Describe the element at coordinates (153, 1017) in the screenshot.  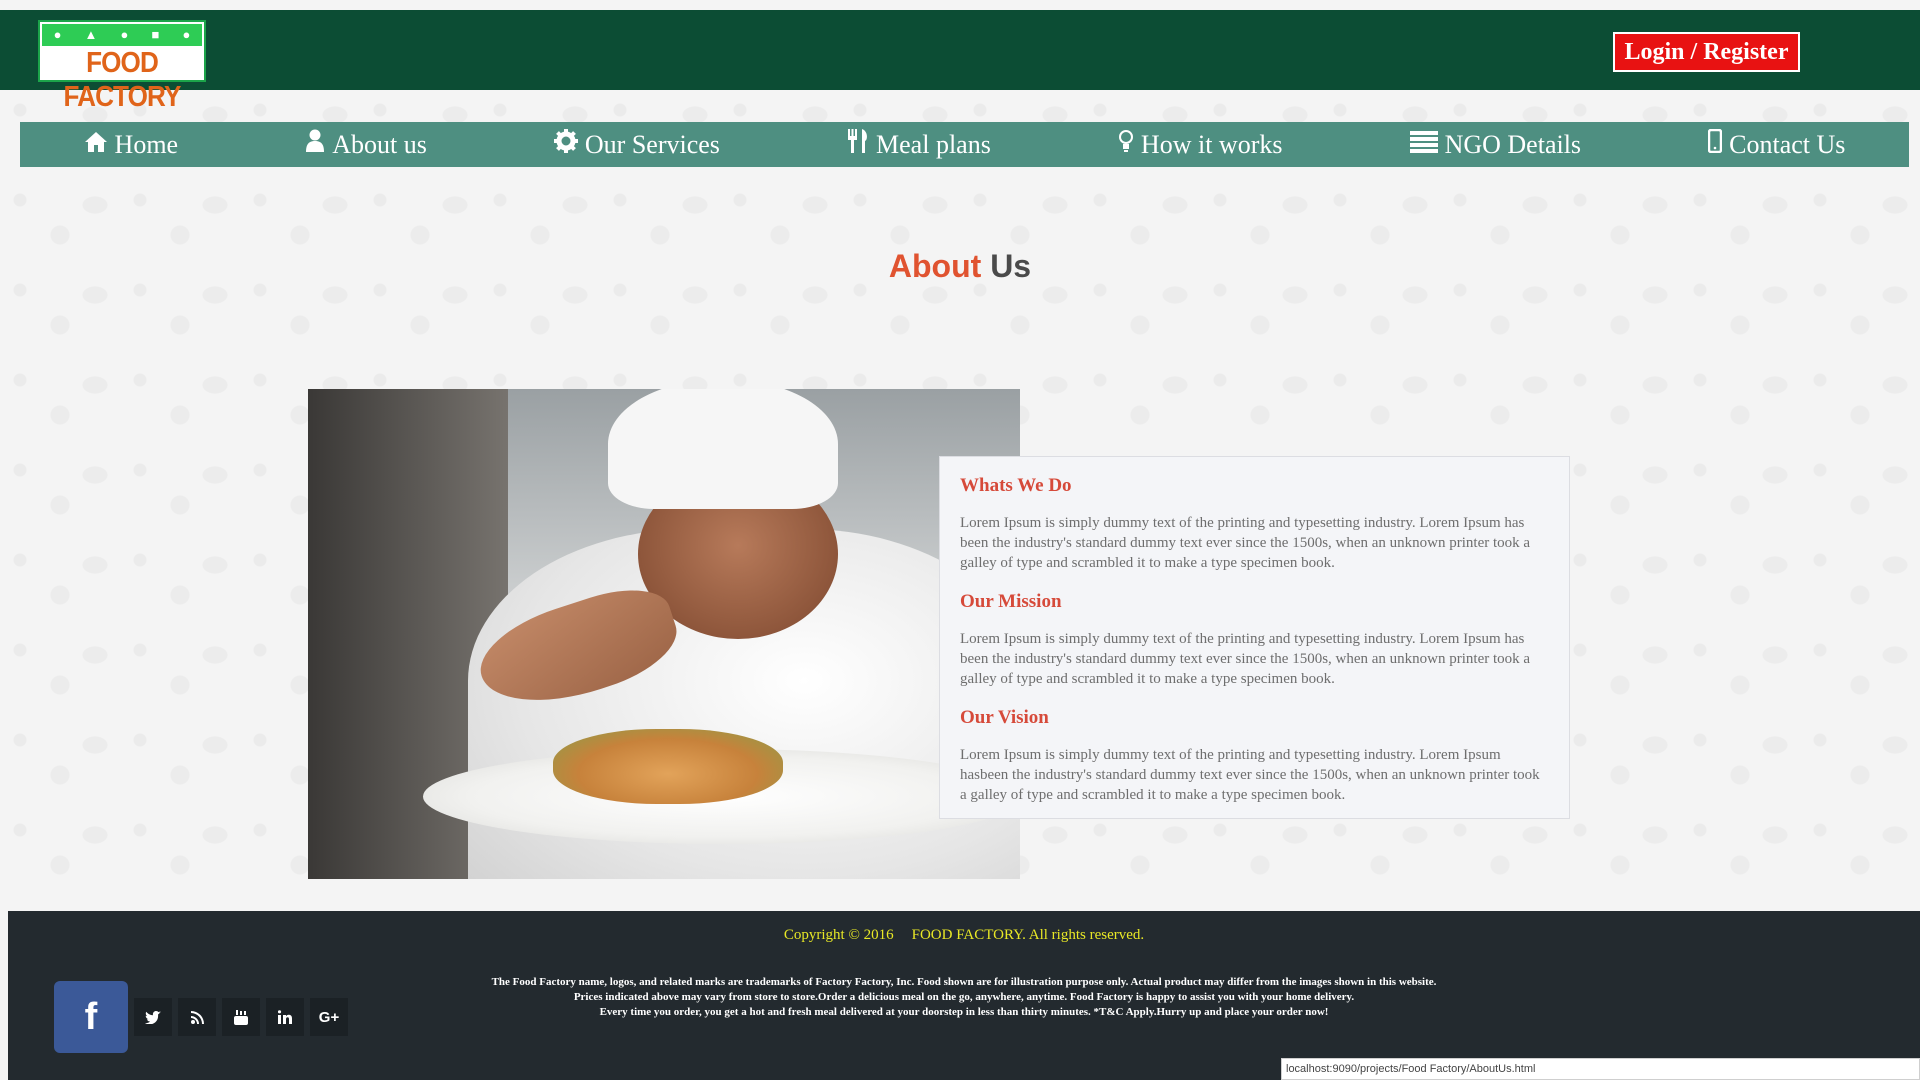
I see `twitter-icon` at that location.